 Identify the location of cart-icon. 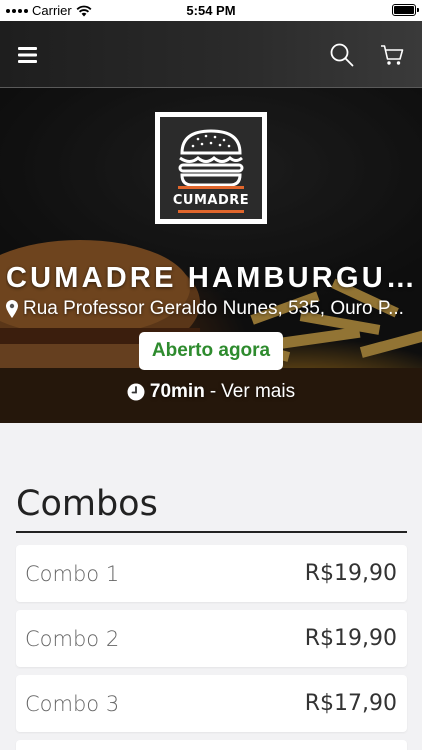
(392, 54).